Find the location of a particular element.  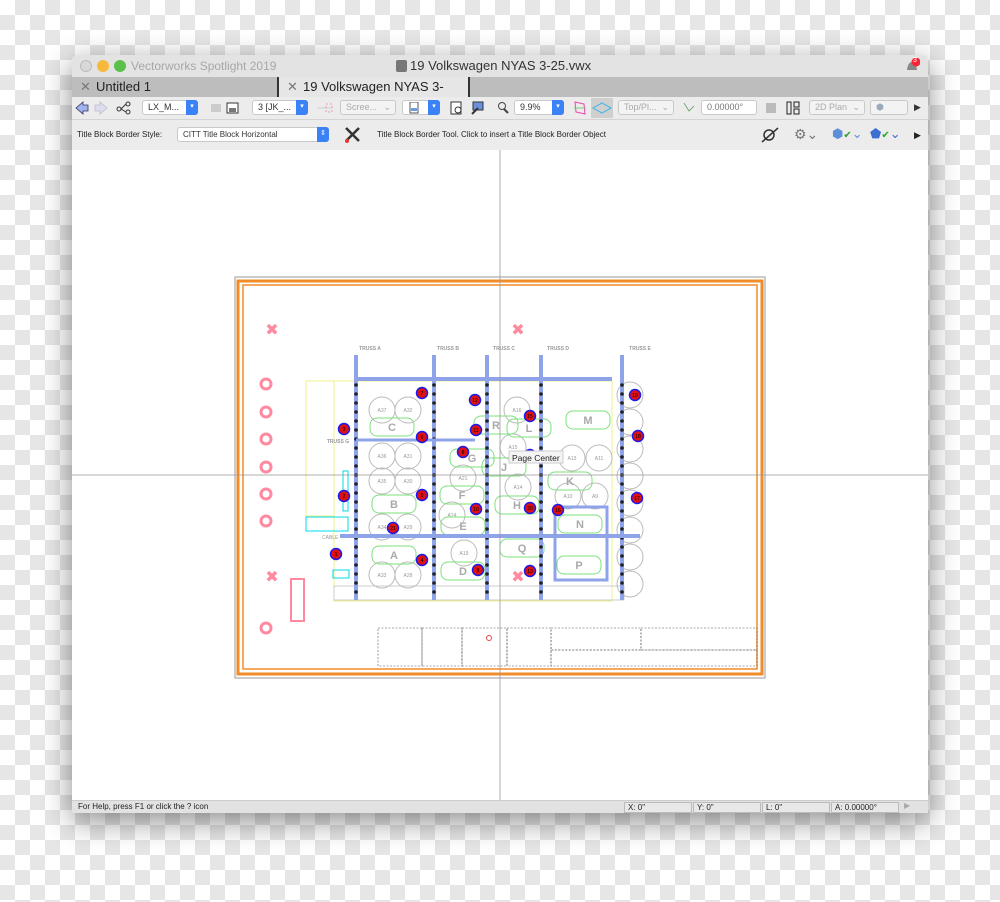

app-title: Vectorworks Spotlight 2019 is located at coordinates (204, 66).